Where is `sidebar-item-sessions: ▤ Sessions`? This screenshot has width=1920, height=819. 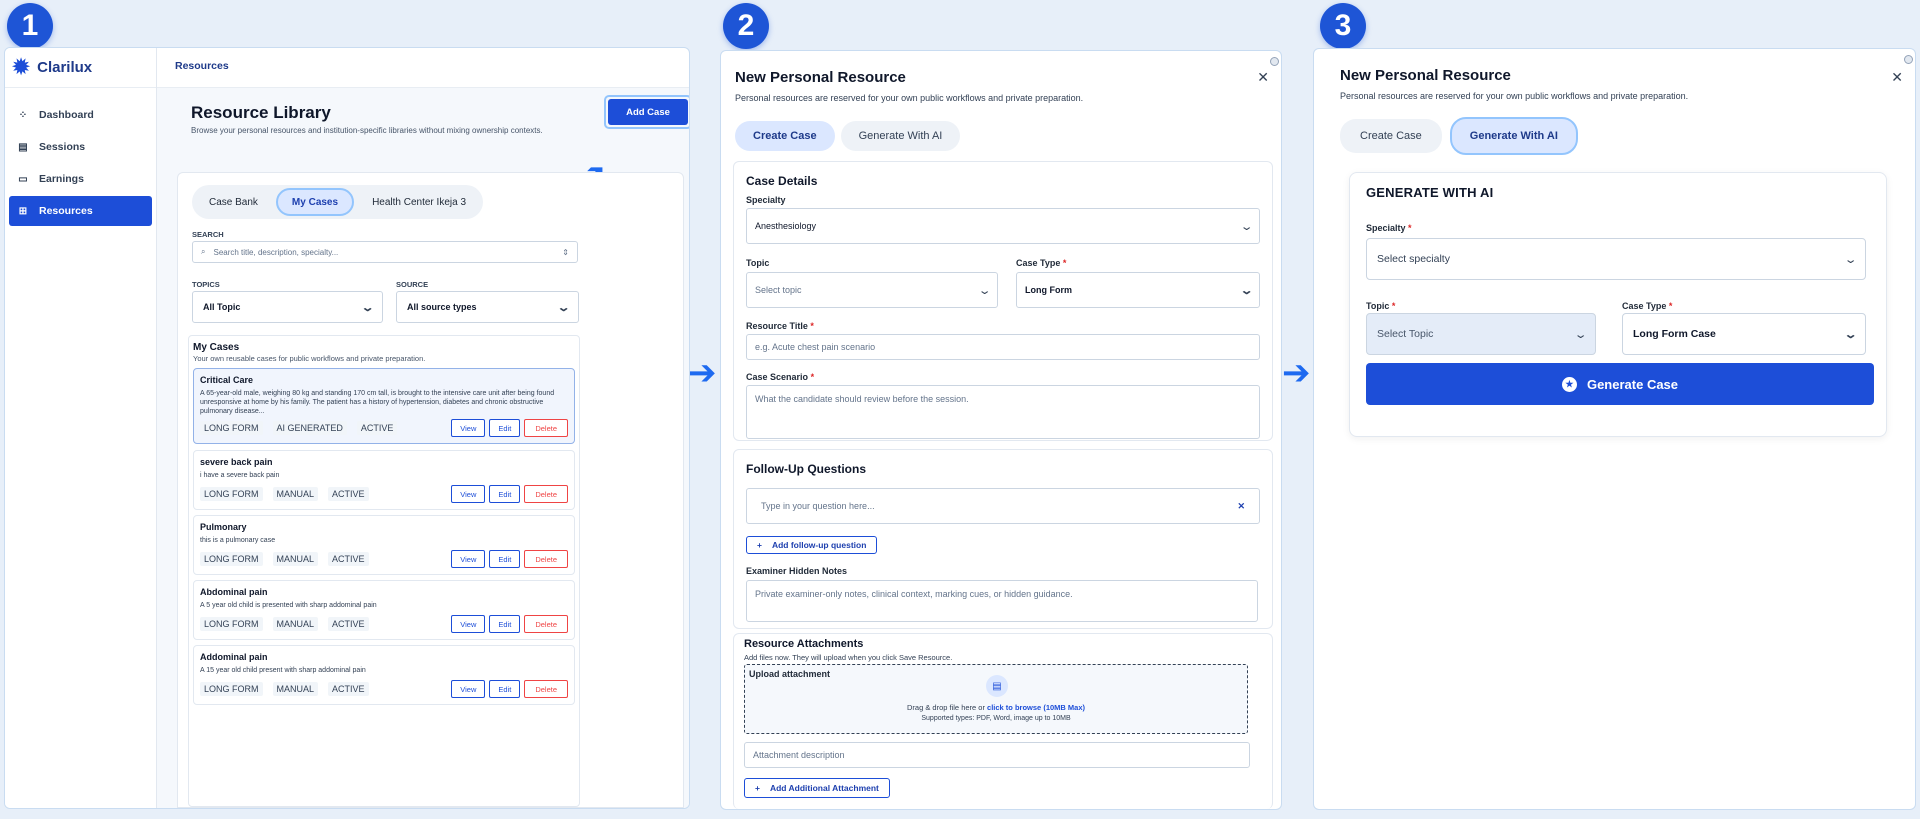
sidebar-item-sessions: ▤ Sessions is located at coordinates (80, 147).